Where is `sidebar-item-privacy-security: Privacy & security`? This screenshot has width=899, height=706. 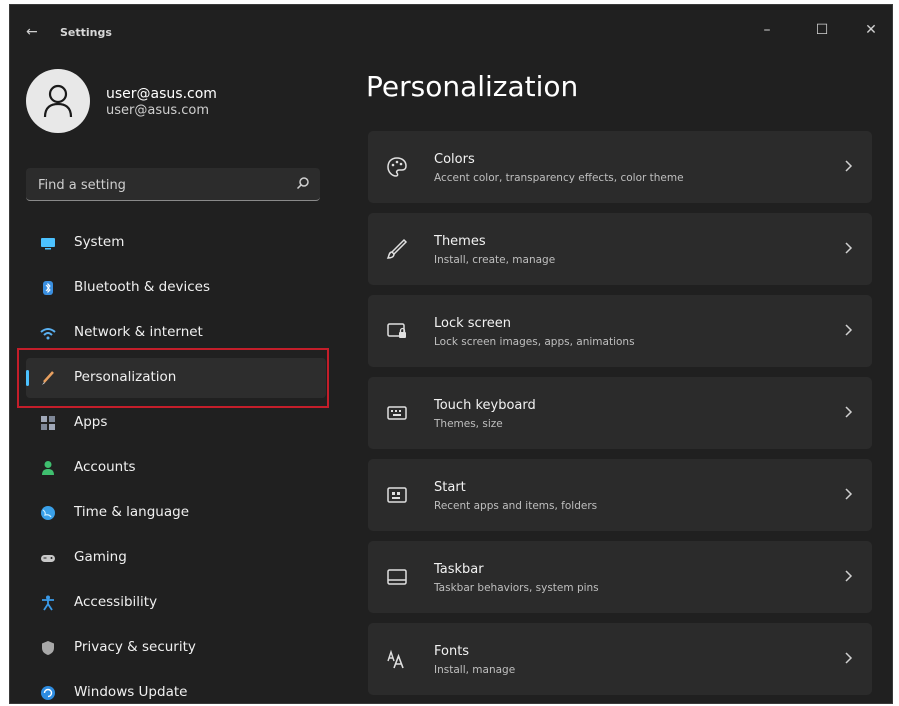 sidebar-item-privacy-security: Privacy & security is located at coordinates (176, 648).